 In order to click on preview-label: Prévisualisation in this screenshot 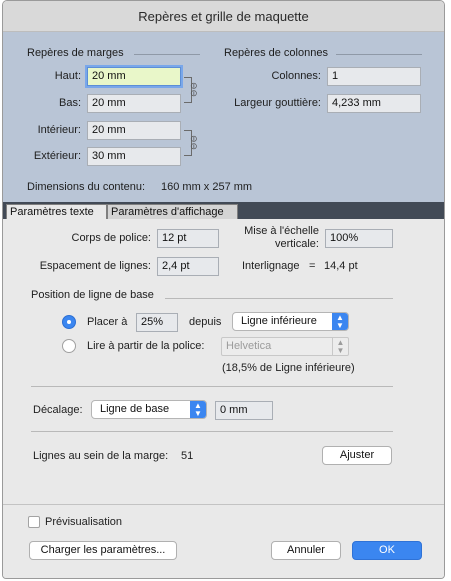, I will do `click(83, 522)`.